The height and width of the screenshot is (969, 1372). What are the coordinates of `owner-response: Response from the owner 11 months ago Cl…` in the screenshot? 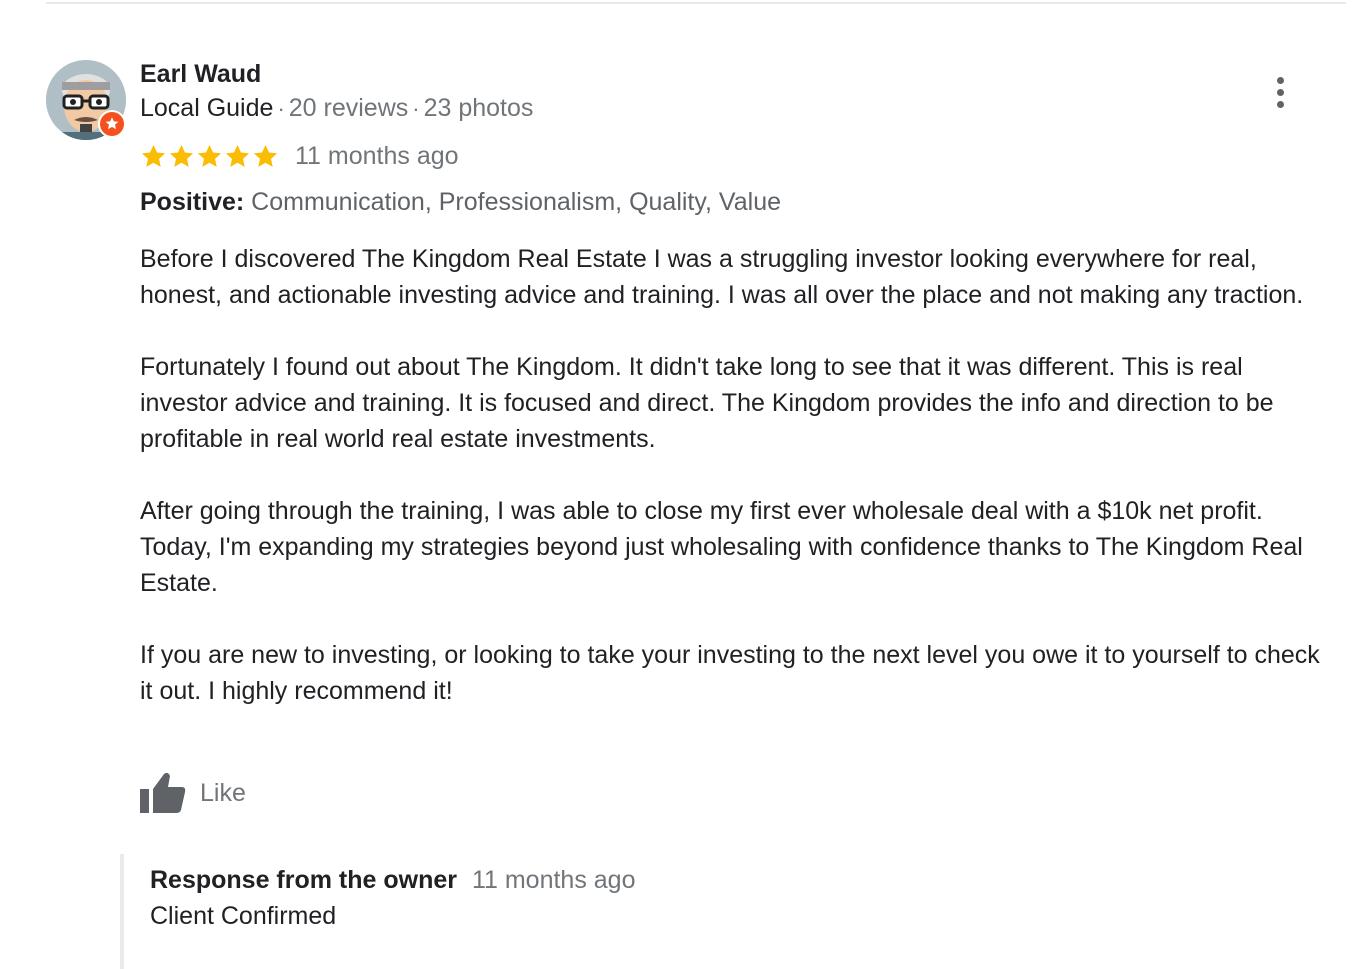 It's located at (722, 911).